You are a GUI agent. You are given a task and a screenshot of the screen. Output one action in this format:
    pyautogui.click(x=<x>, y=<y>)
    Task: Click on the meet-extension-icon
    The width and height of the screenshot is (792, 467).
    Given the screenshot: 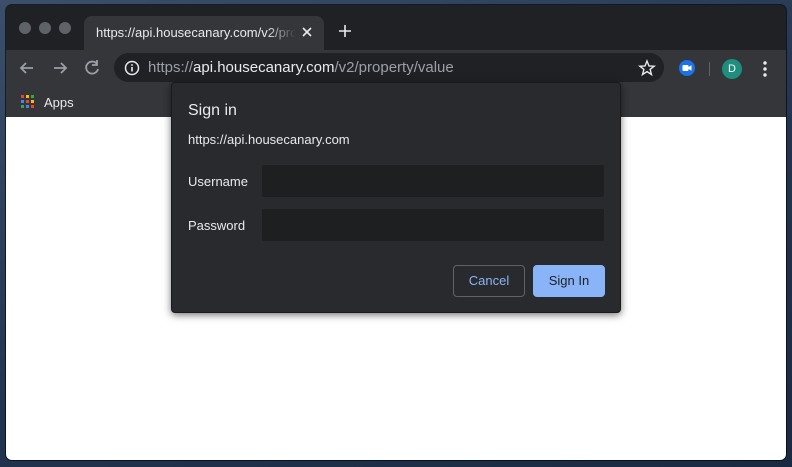 What is the action you would take?
    pyautogui.click(x=687, y=68)
    